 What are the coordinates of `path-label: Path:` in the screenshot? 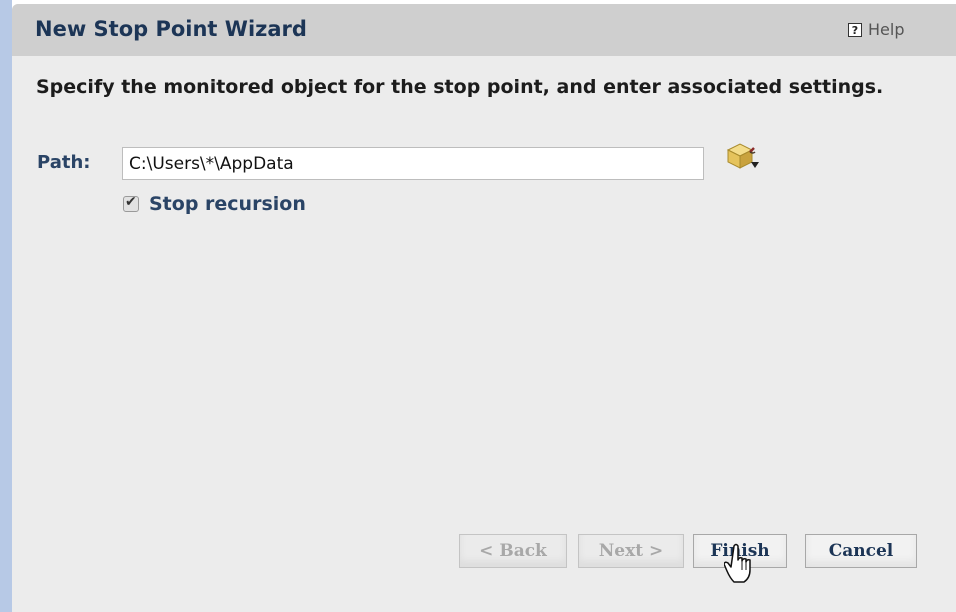 It's located at (64, 162).